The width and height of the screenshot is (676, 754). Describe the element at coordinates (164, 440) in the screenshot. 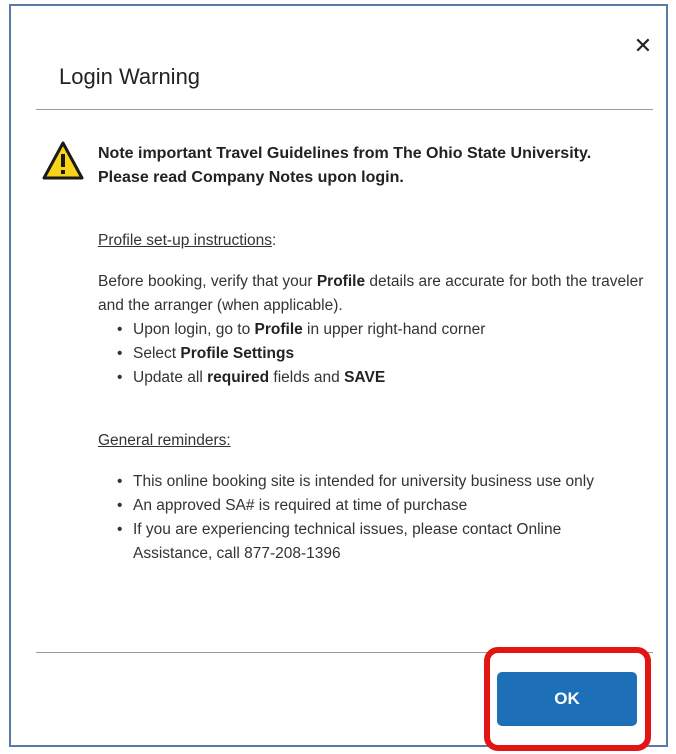

I see `general-reminders-heading: General reminders:` at that location.